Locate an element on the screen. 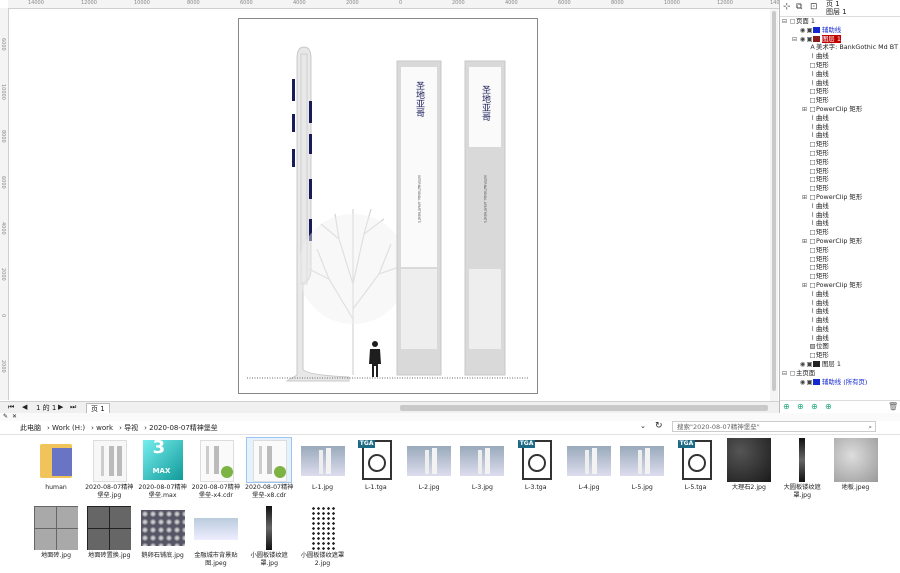  breadcrumb-item: 2020-08-07精神堡垒 is located at coordinates (183, 428).